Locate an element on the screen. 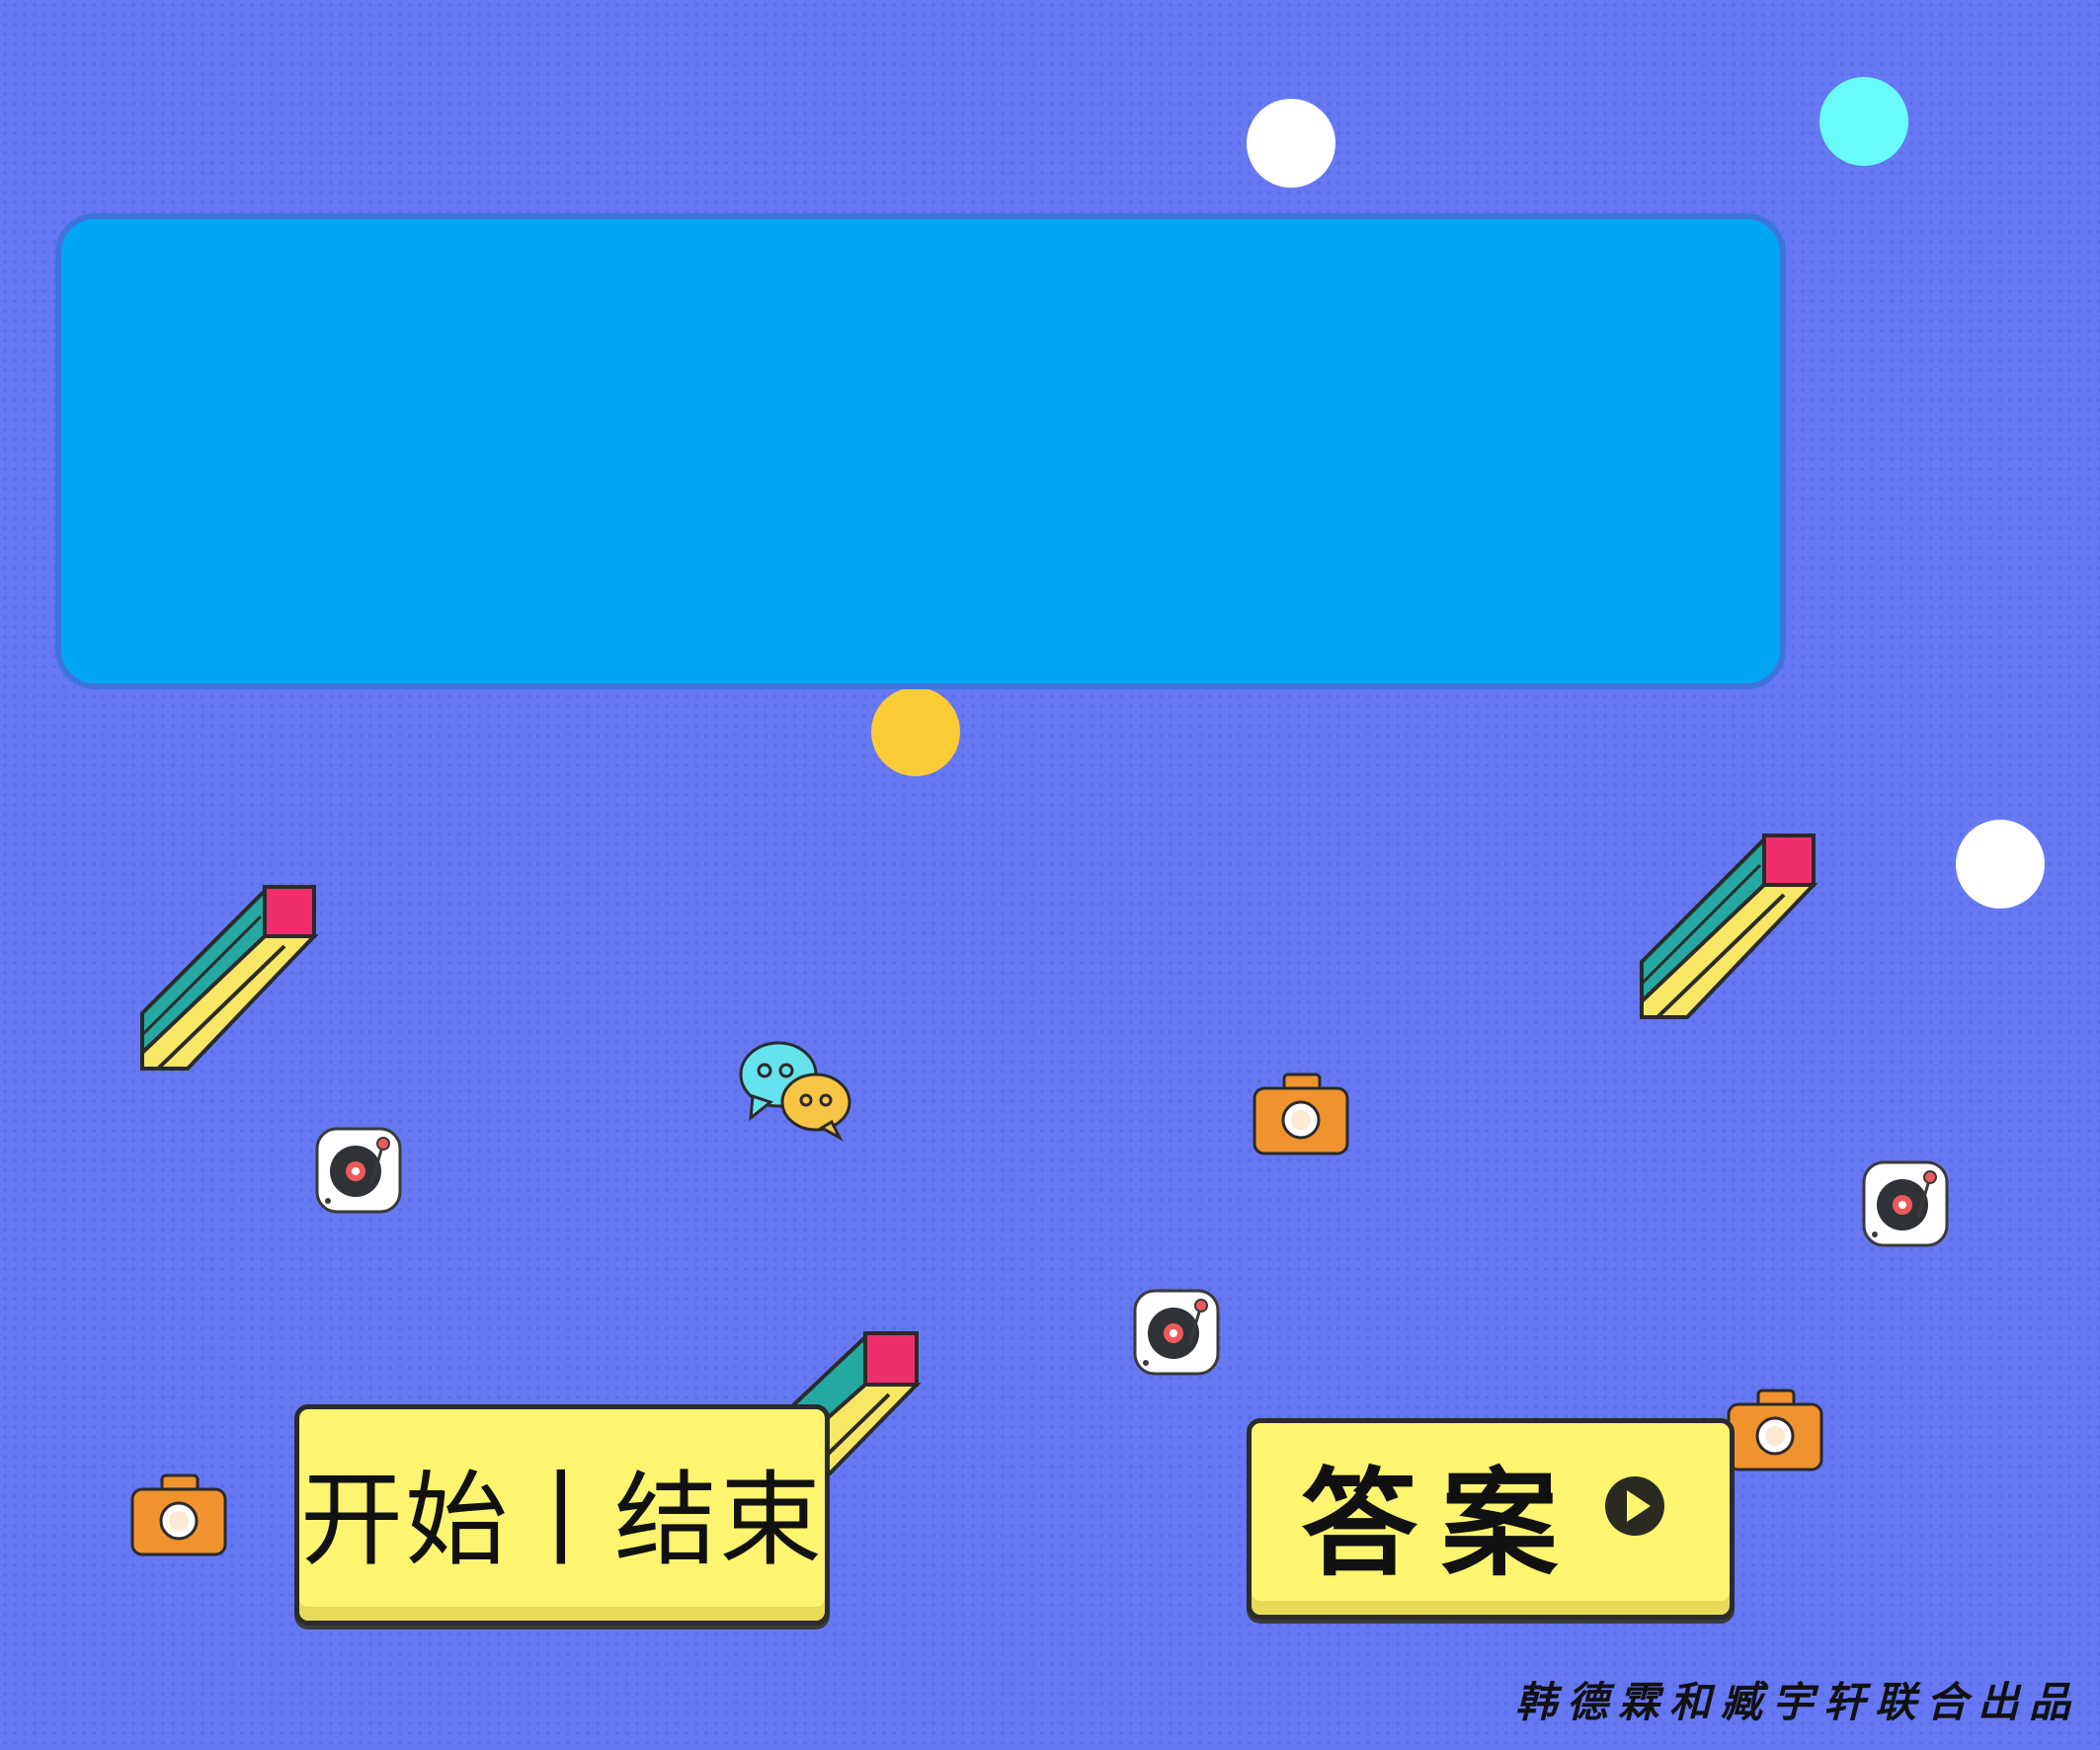  answer-label: 答案 is located at coordinates (1441, 1523).